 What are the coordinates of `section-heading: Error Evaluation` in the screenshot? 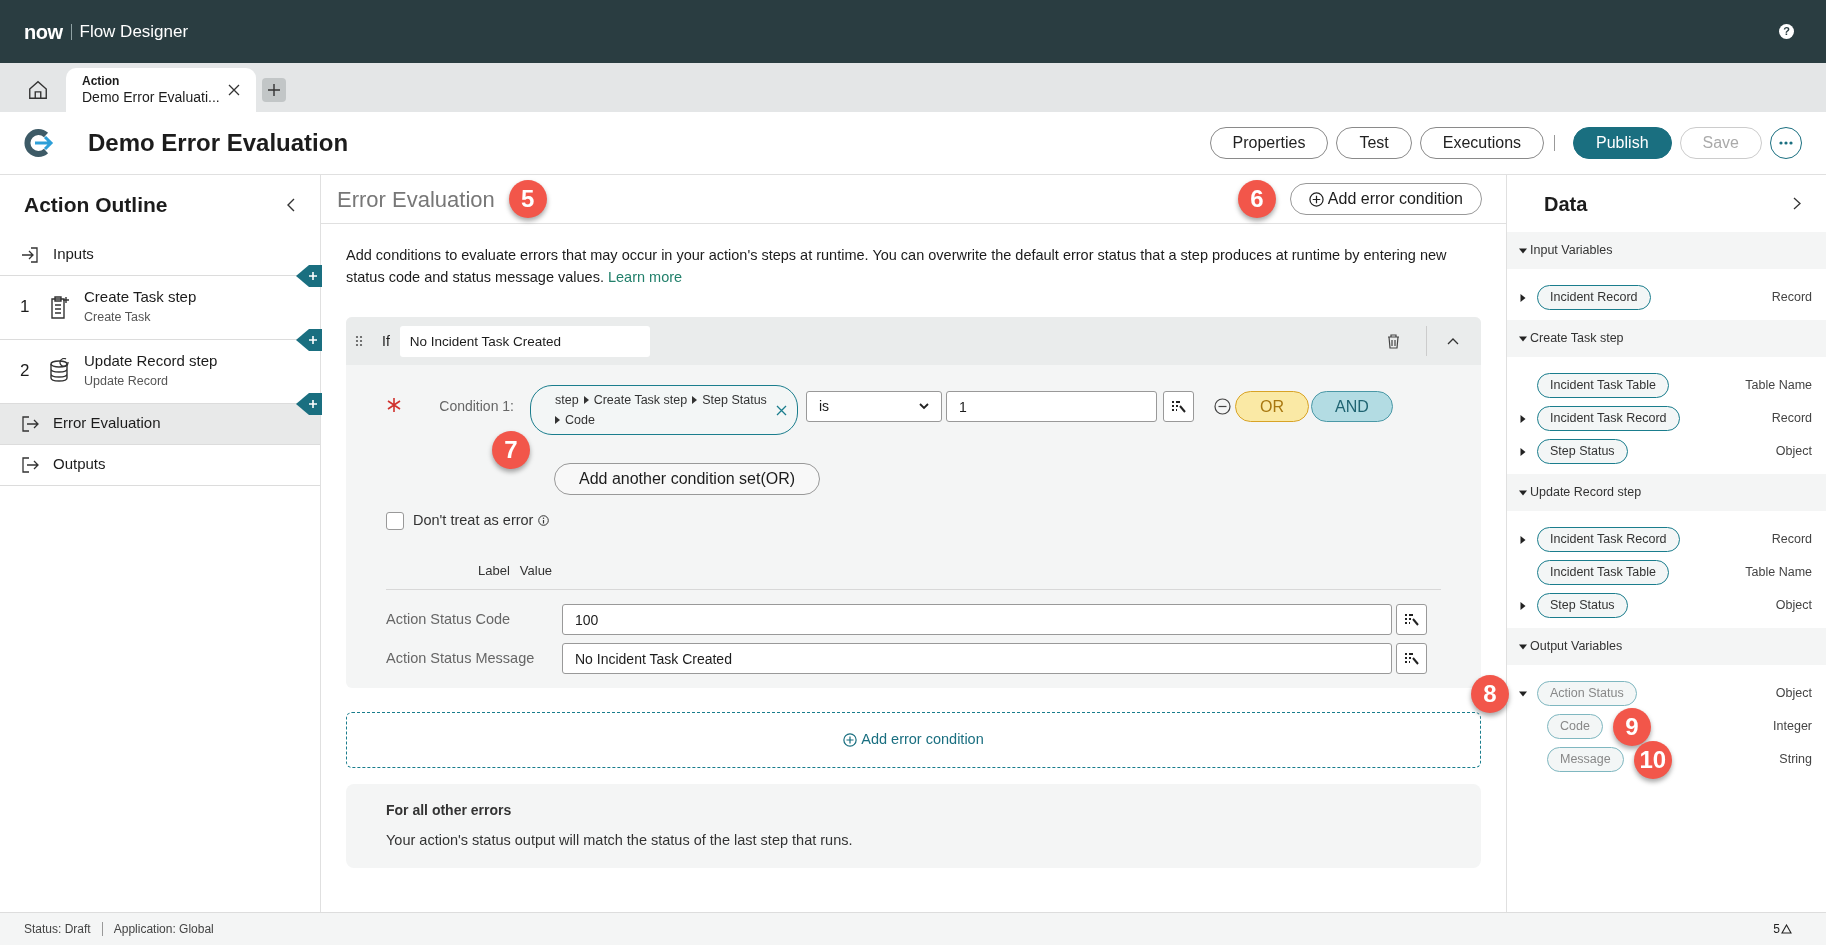 It's located at (416, 199).